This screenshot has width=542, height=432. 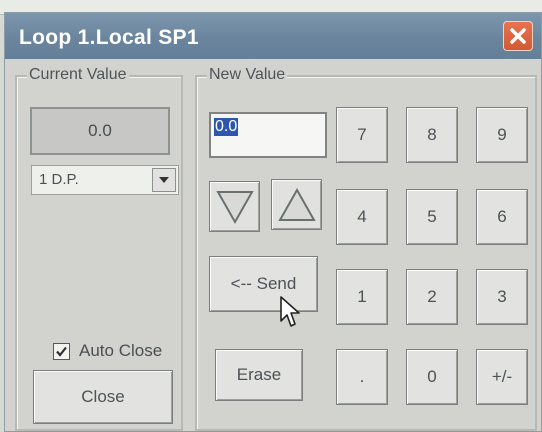 I want to click on new-value-legend: New Value, so click(x=247, y=75).